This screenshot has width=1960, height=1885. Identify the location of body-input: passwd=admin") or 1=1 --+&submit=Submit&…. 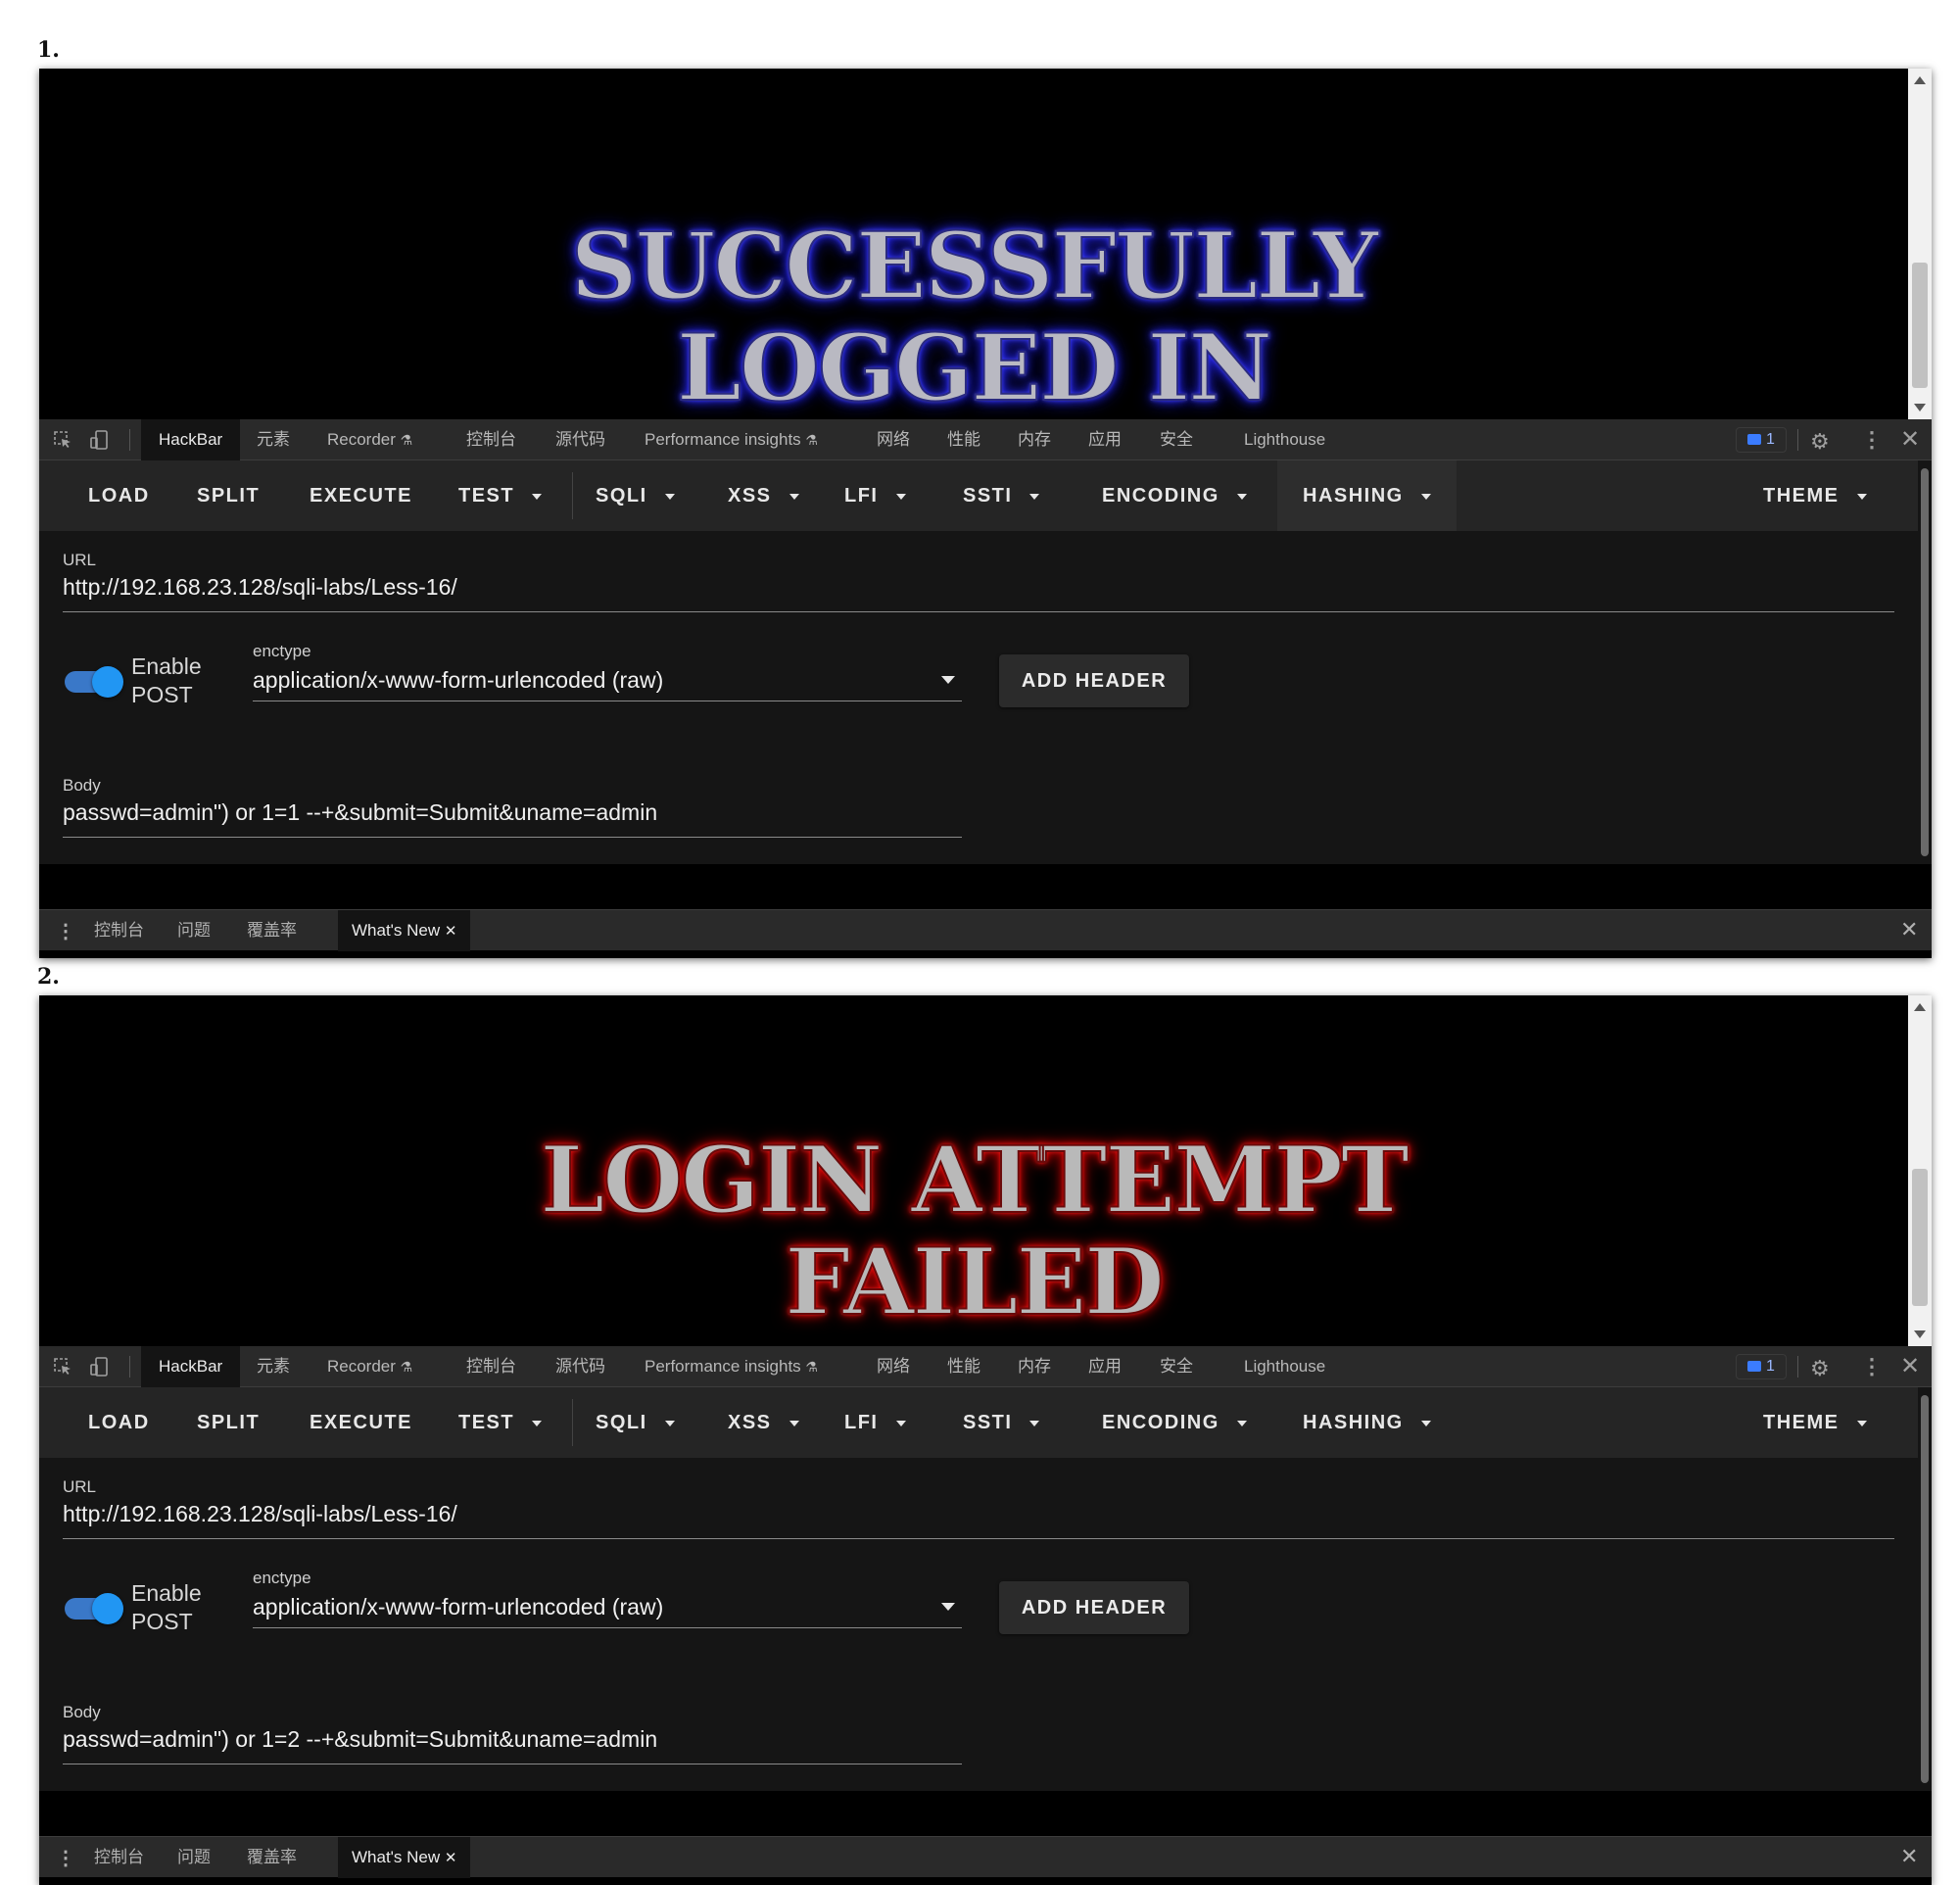
(360, 812).